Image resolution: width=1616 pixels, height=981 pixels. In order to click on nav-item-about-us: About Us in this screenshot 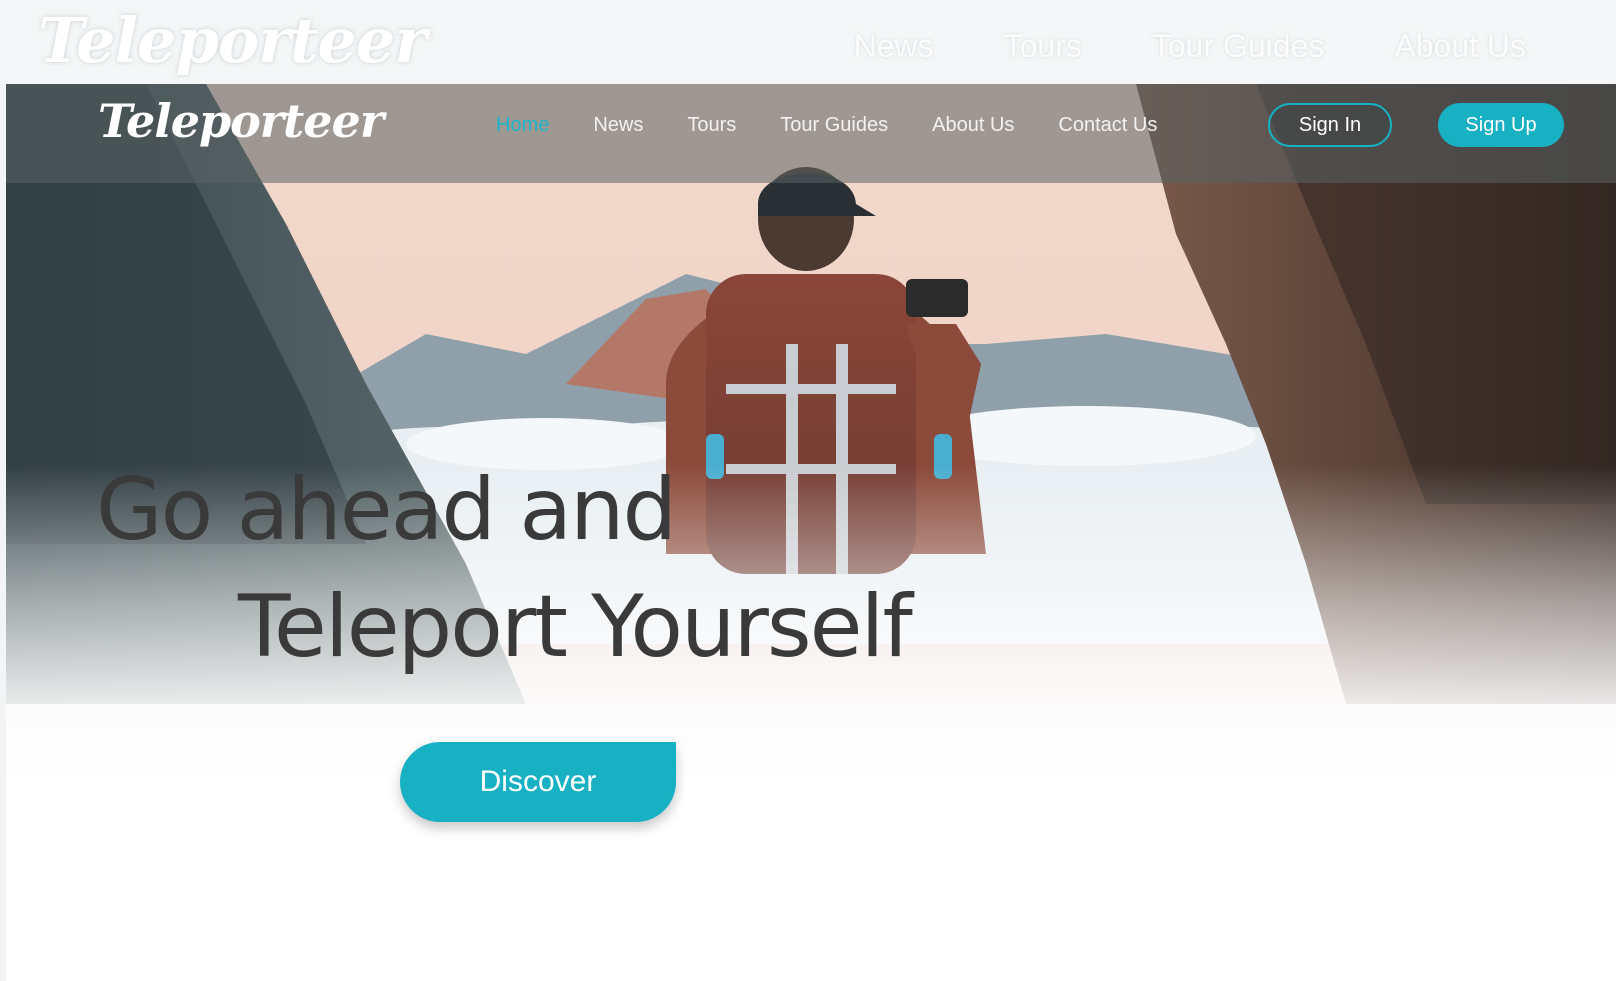, I will do `click(973, 125)`.